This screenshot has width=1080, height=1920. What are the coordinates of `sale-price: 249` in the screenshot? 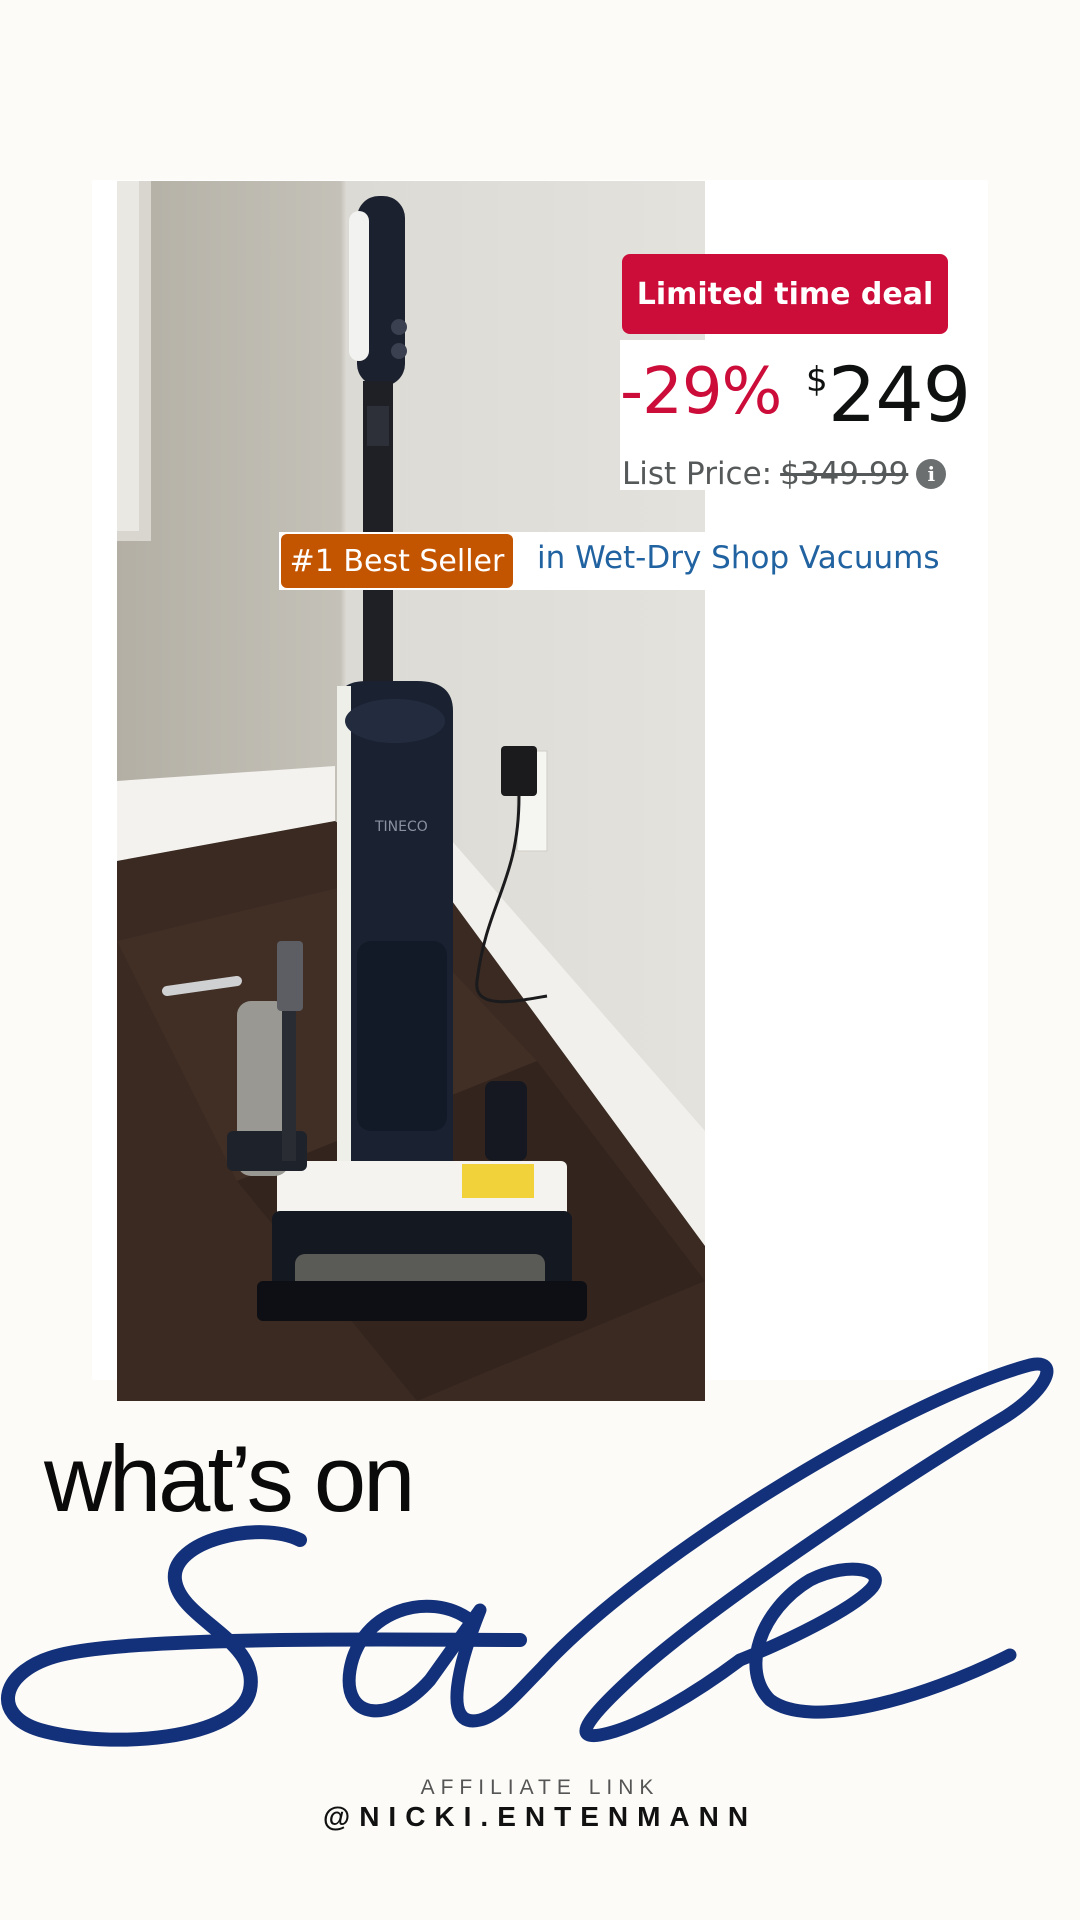 It's located at (899, 394).